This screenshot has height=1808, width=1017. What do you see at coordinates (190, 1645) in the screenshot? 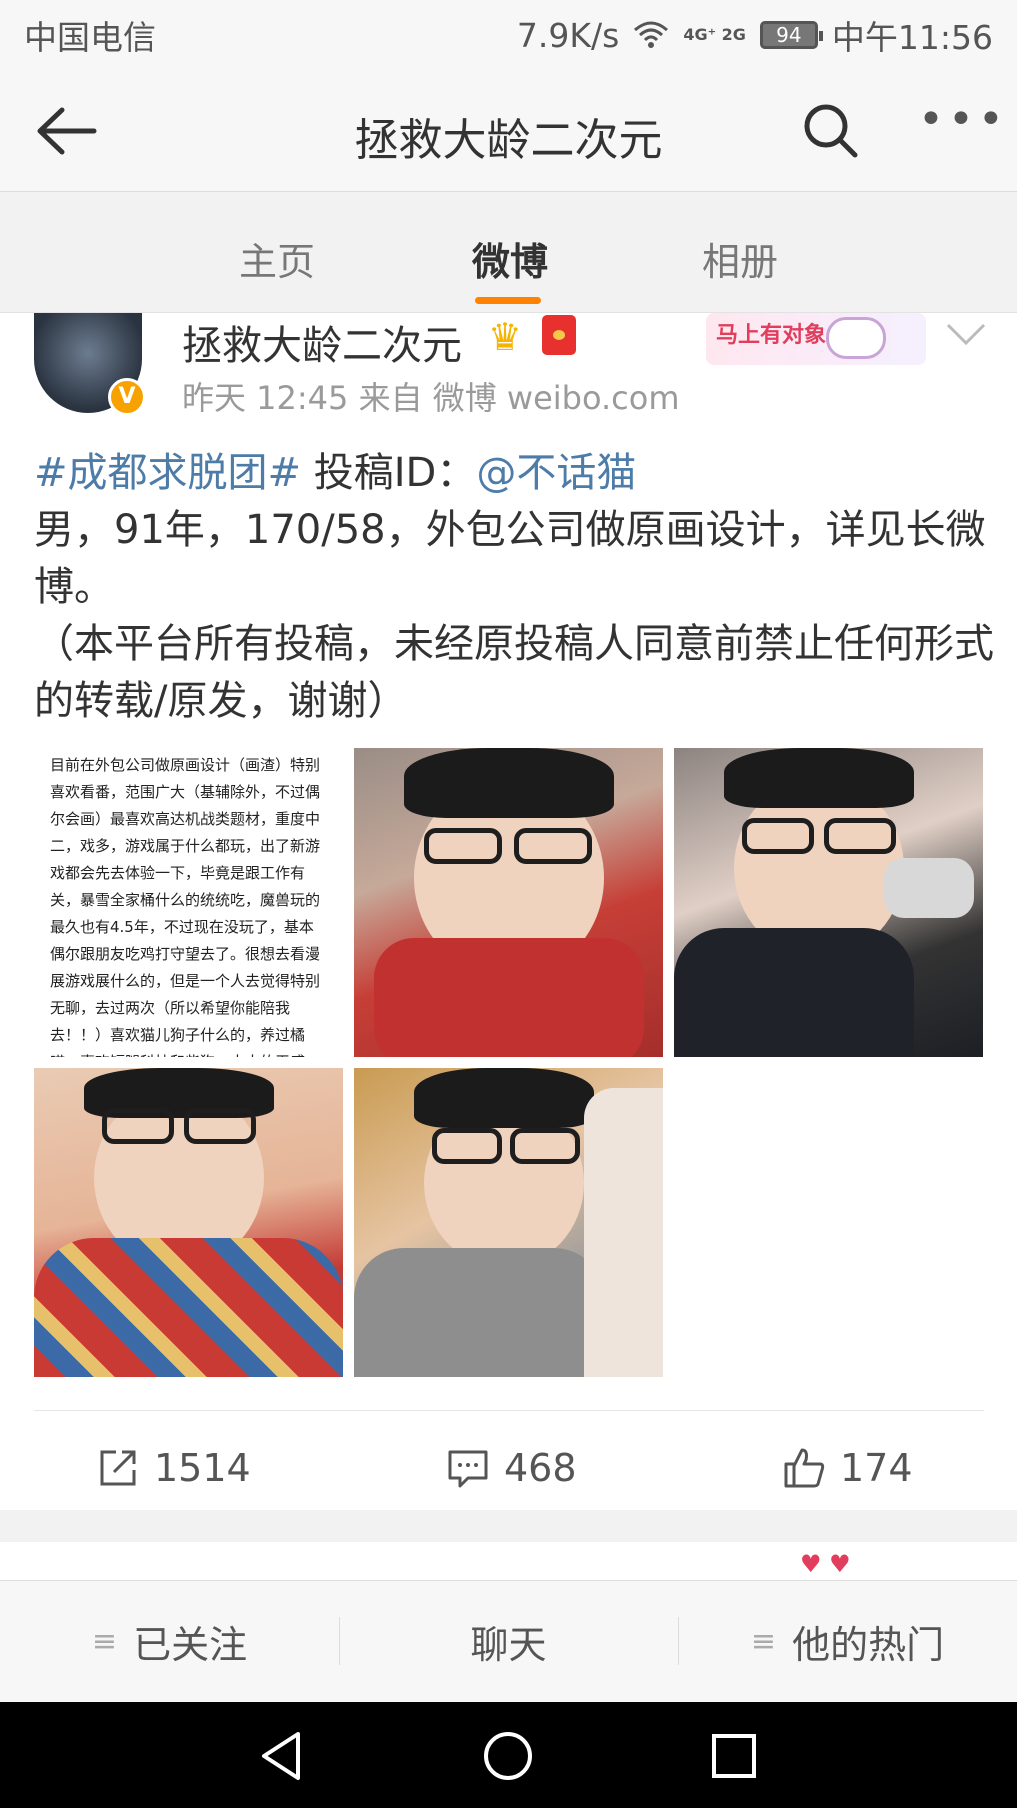
I see `followed-label: 已关注` at bounding box center [190, 1645].